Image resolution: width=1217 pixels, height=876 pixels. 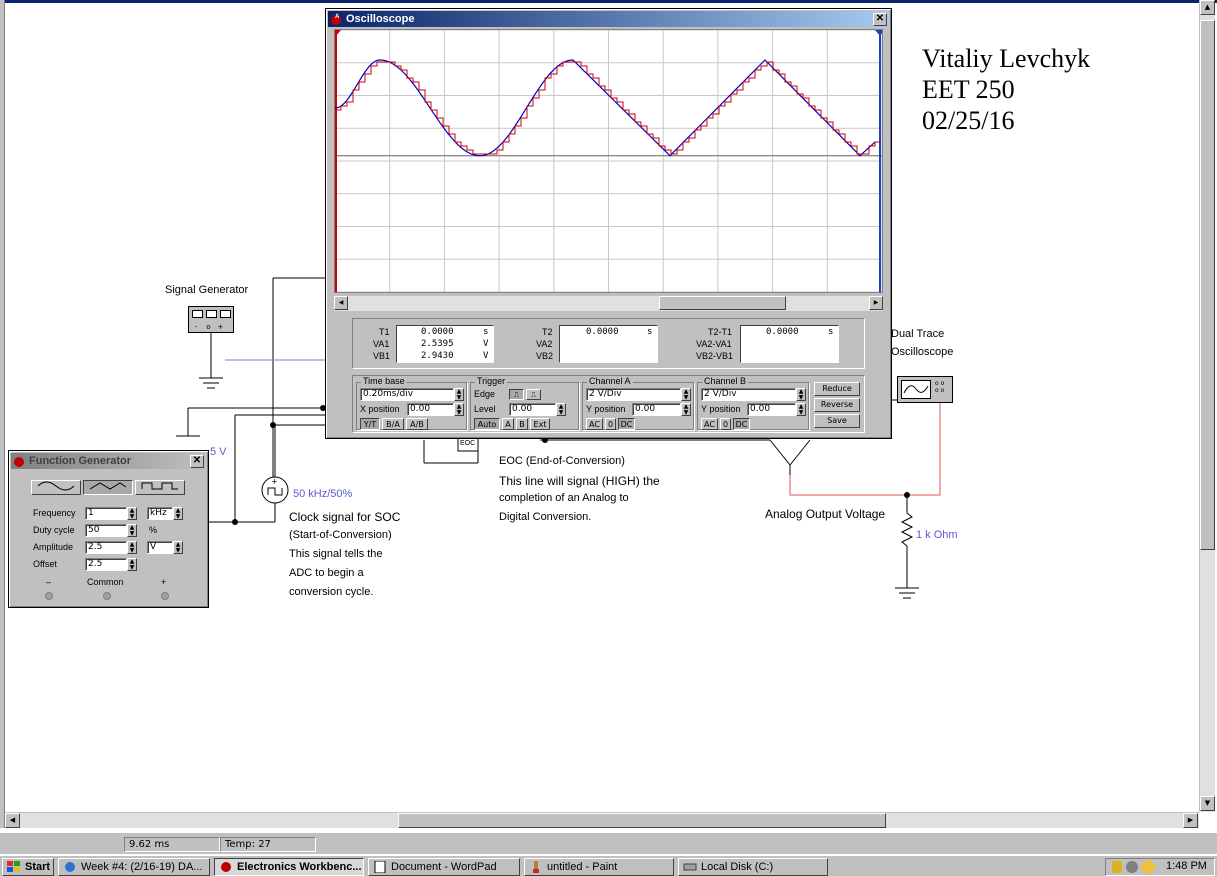 What do you see at coordinates (922, 352) in the screenshot?
I see `oscilloscope-label: Oscilloscope` at bounding box center [922, 352].